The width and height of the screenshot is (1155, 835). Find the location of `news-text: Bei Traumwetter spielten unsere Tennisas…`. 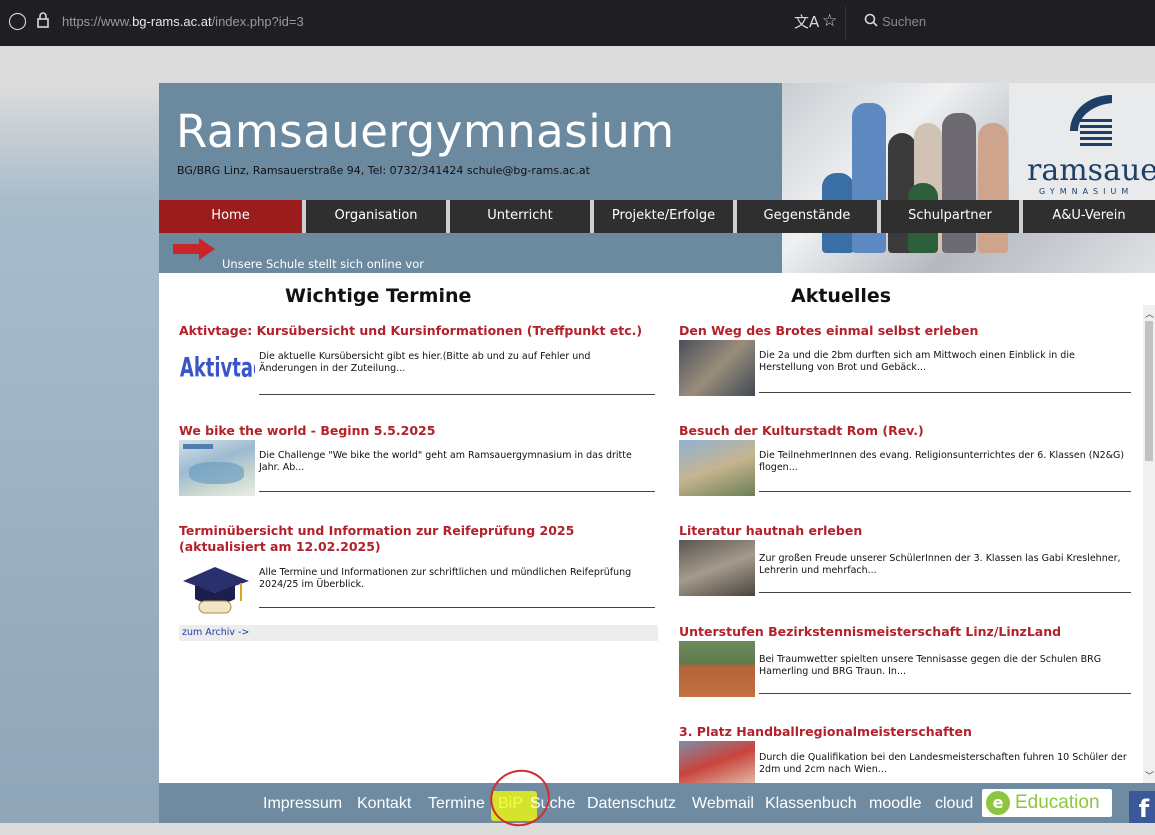

news-text: Bei Traumwetter spielten unsere Tennisas… is located at coordinates (930, 665).